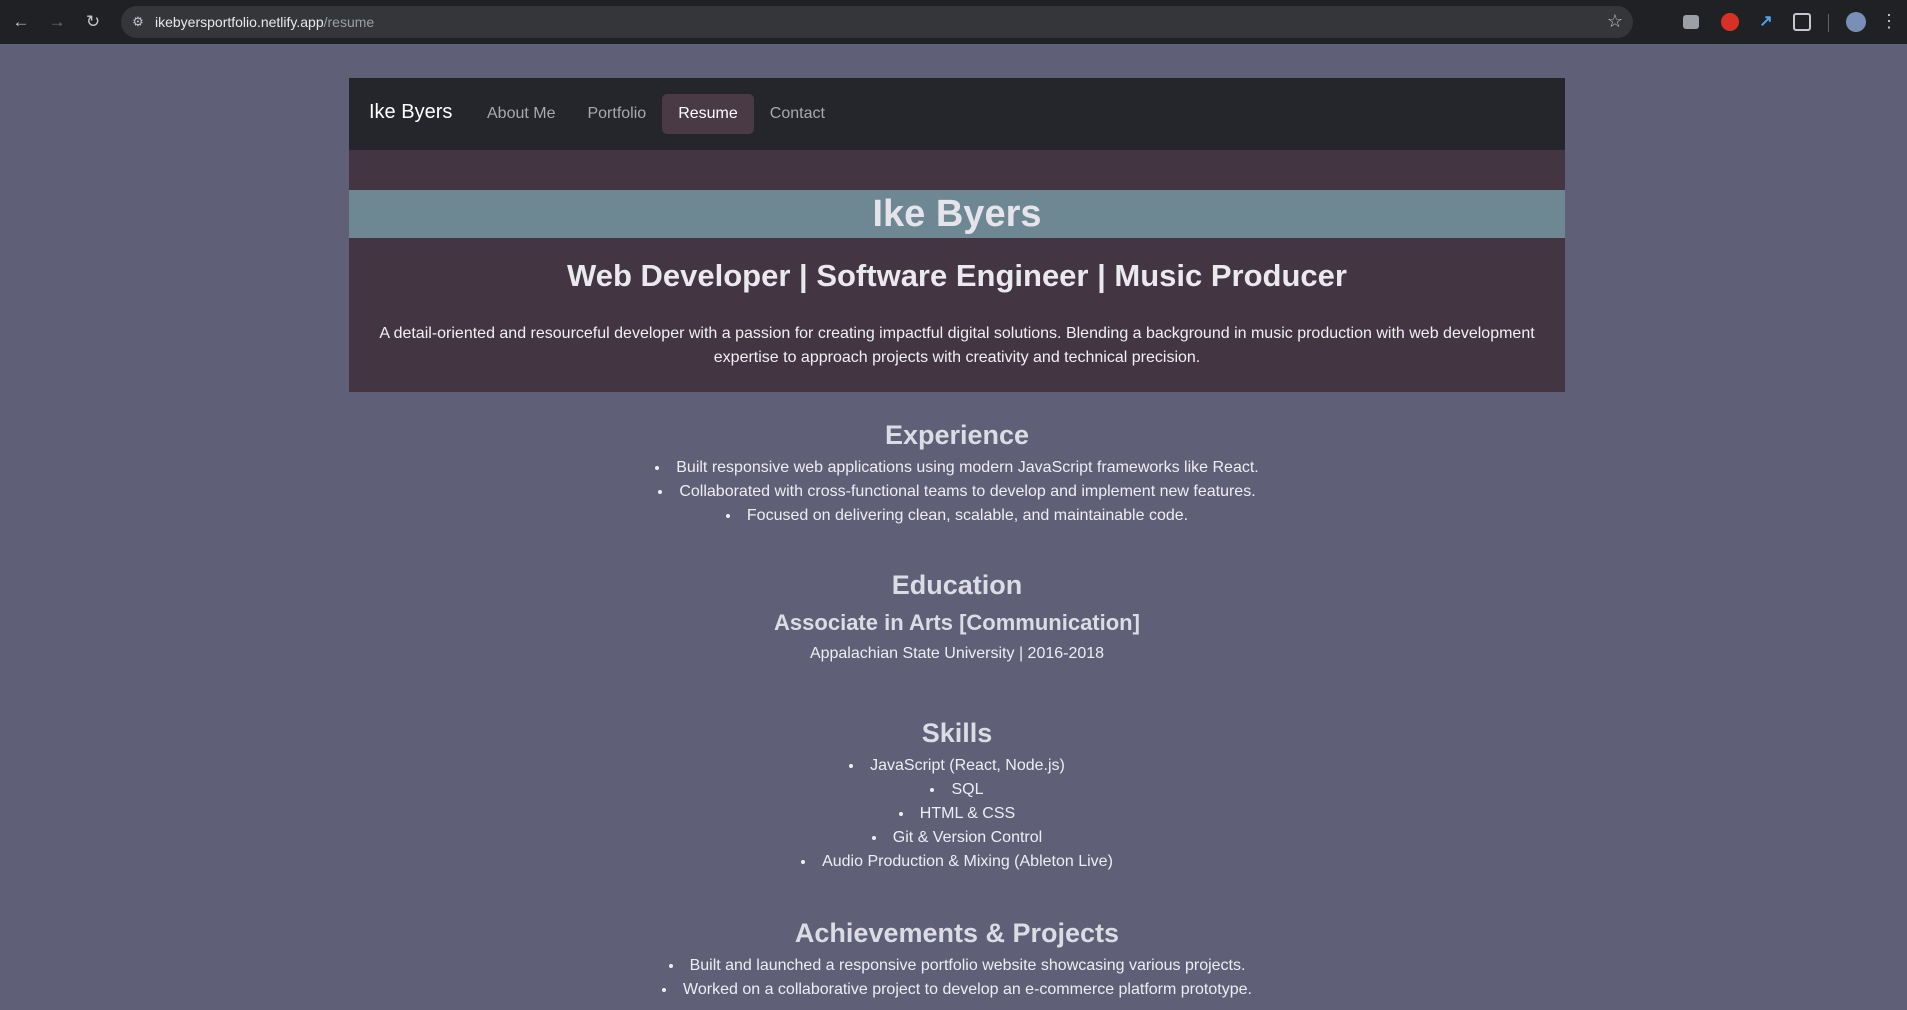 This screenshot has height=1010, width=1907. Describe the element at coordinates (1766, 22) in the screenshot. I see `extension-blue-icon: ↗` at that location.